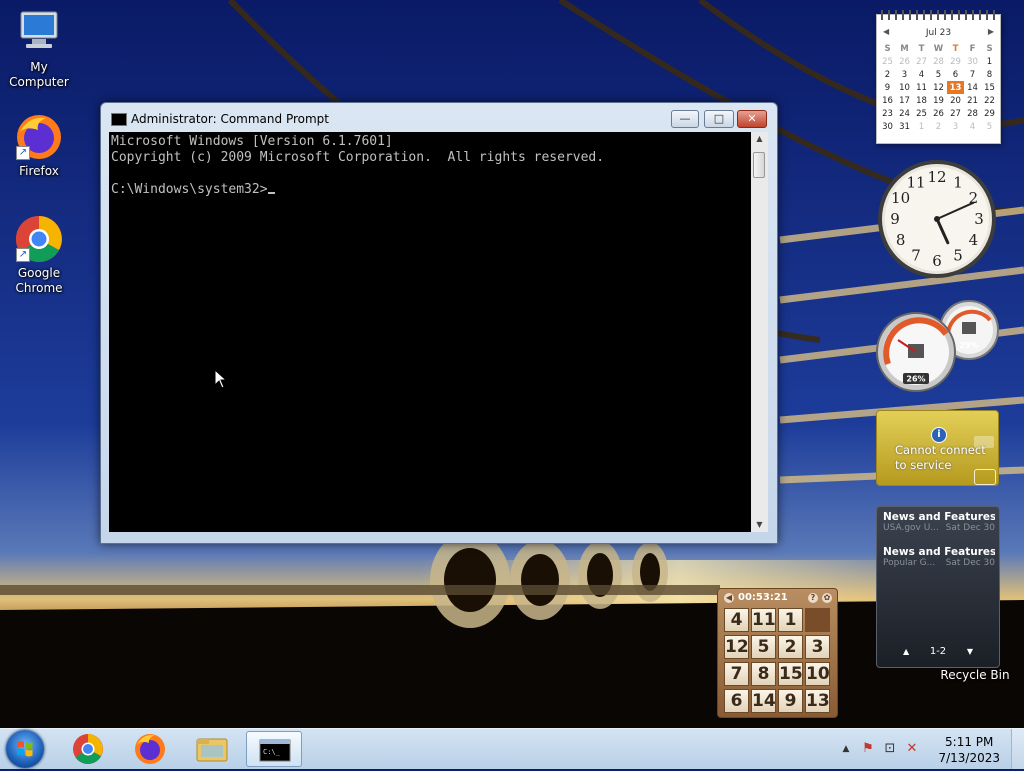  Describe the element at coordinates (937, 448) in the screenshot. I see `weather-gadget: i Cannot connect to service` at that location.